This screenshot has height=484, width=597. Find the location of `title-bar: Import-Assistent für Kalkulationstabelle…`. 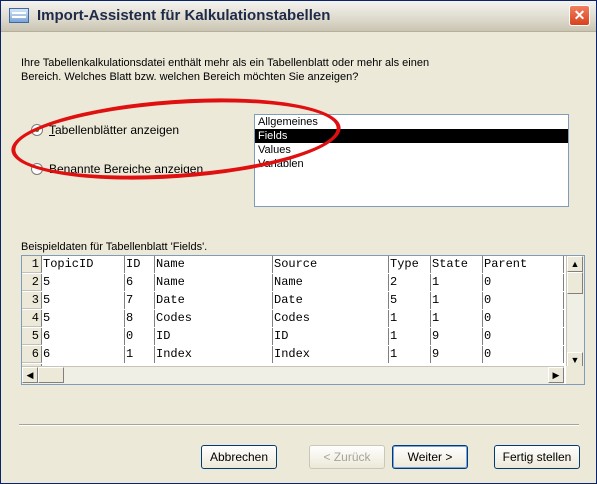

title-bar: Import-Assistent für Kalkulationstabelle… is located at coordinates (298, 16).